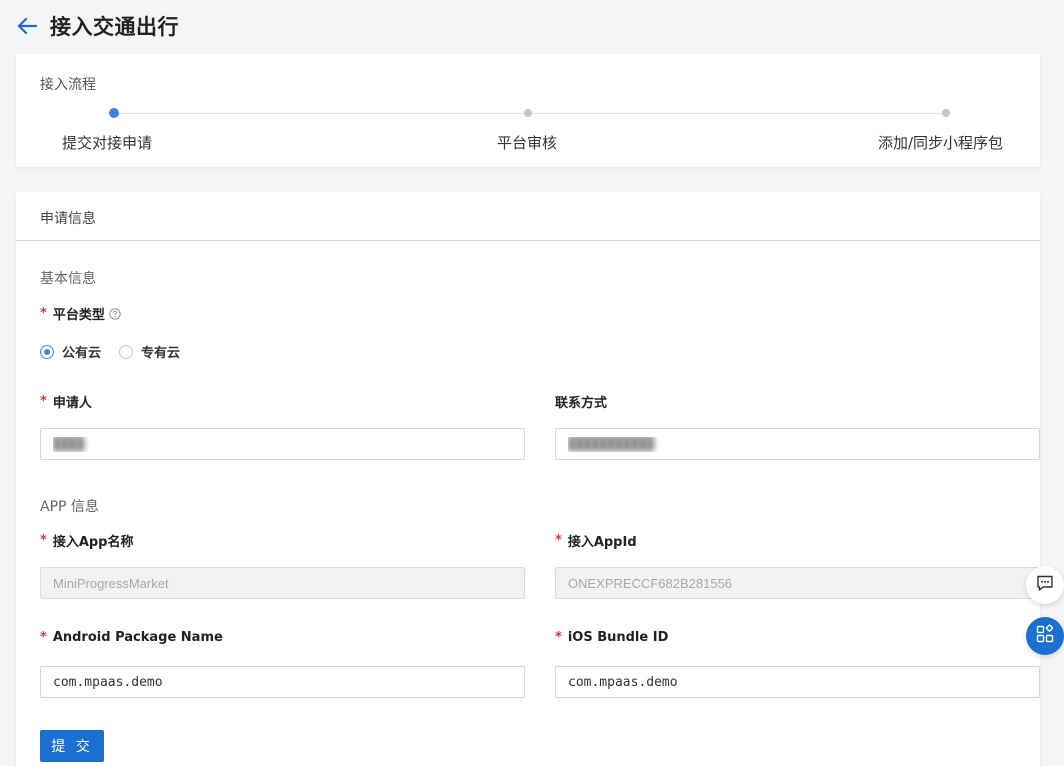 The image size is (1064, 766). What do you see at coordinates (602, 542) in the screenshot?
I see `app-id-label-text: 接入AppId` at bounding box center [602, 542].